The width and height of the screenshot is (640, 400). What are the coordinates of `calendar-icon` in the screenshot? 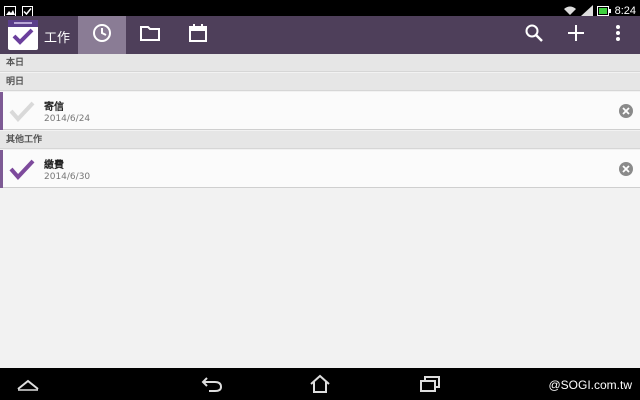 It's located at (198, 35).